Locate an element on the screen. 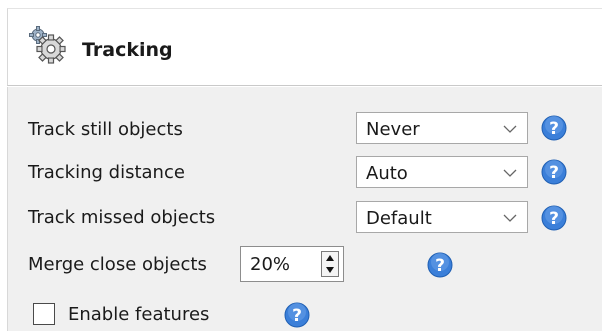 This screenshot has width=602, height=331. spin-down-arrow-icon is located at coordinates (330, 270).